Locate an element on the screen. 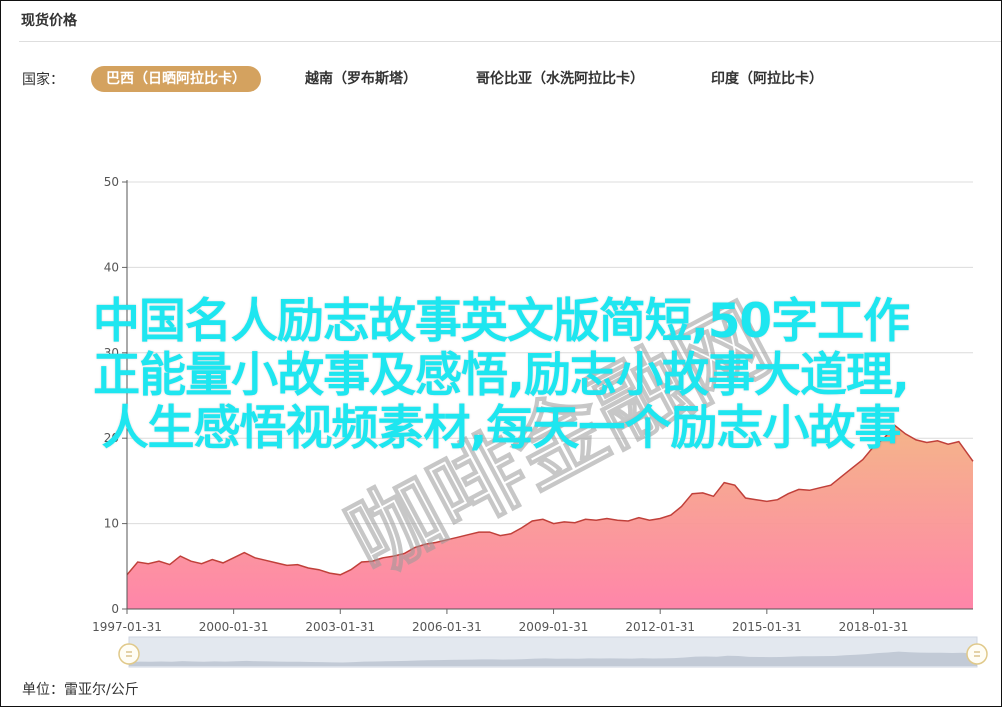 The image size is (1002, 707). x-tick-label: 2003-01-31 is located at coordinates (340, 627).